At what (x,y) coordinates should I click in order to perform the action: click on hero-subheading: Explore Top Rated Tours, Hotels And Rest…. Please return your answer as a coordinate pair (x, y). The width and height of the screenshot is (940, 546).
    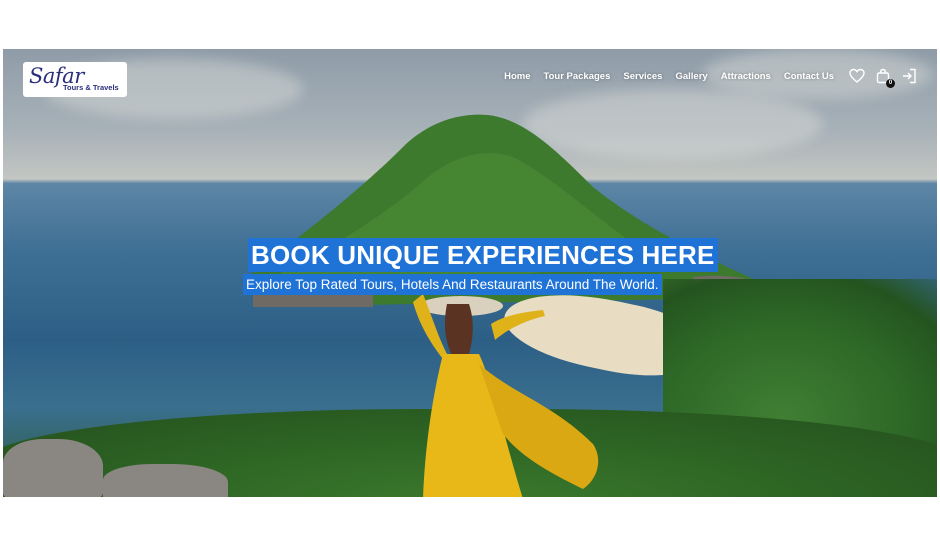
    Looking at the image, I should click on (452, 284).